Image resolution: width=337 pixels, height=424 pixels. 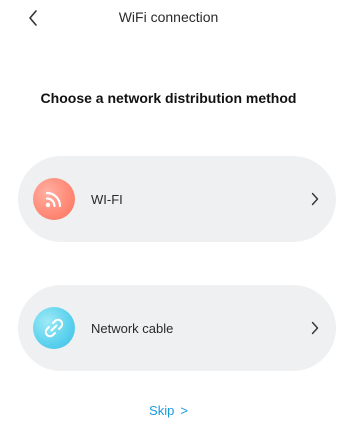 What do you see at coordinates (184, 410) in the screenshot?
I see `skip-arrow: >` at bounding box center [184, 410].